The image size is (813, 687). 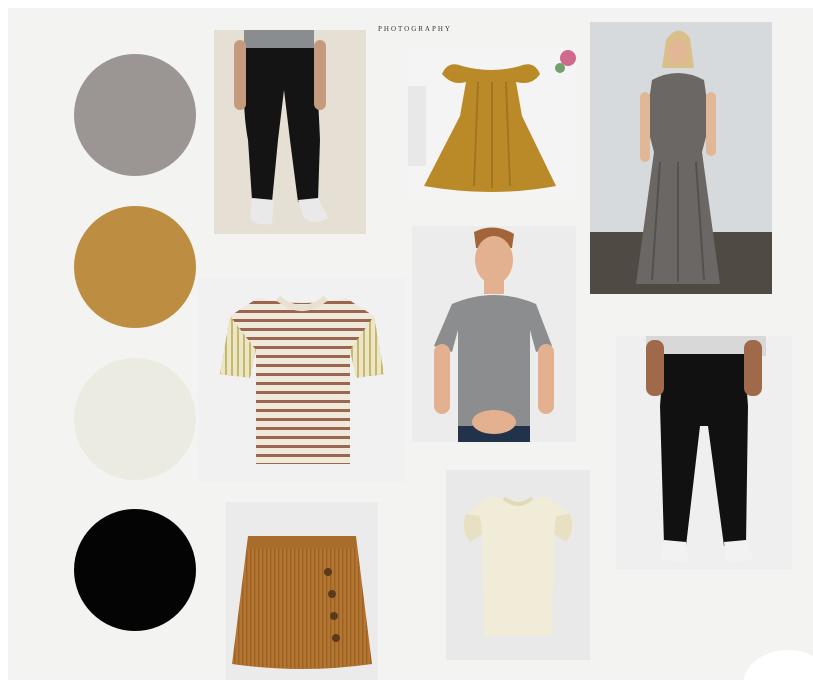 I want to click on gray-maxi-dress-photo, so click(x=681, y=158).